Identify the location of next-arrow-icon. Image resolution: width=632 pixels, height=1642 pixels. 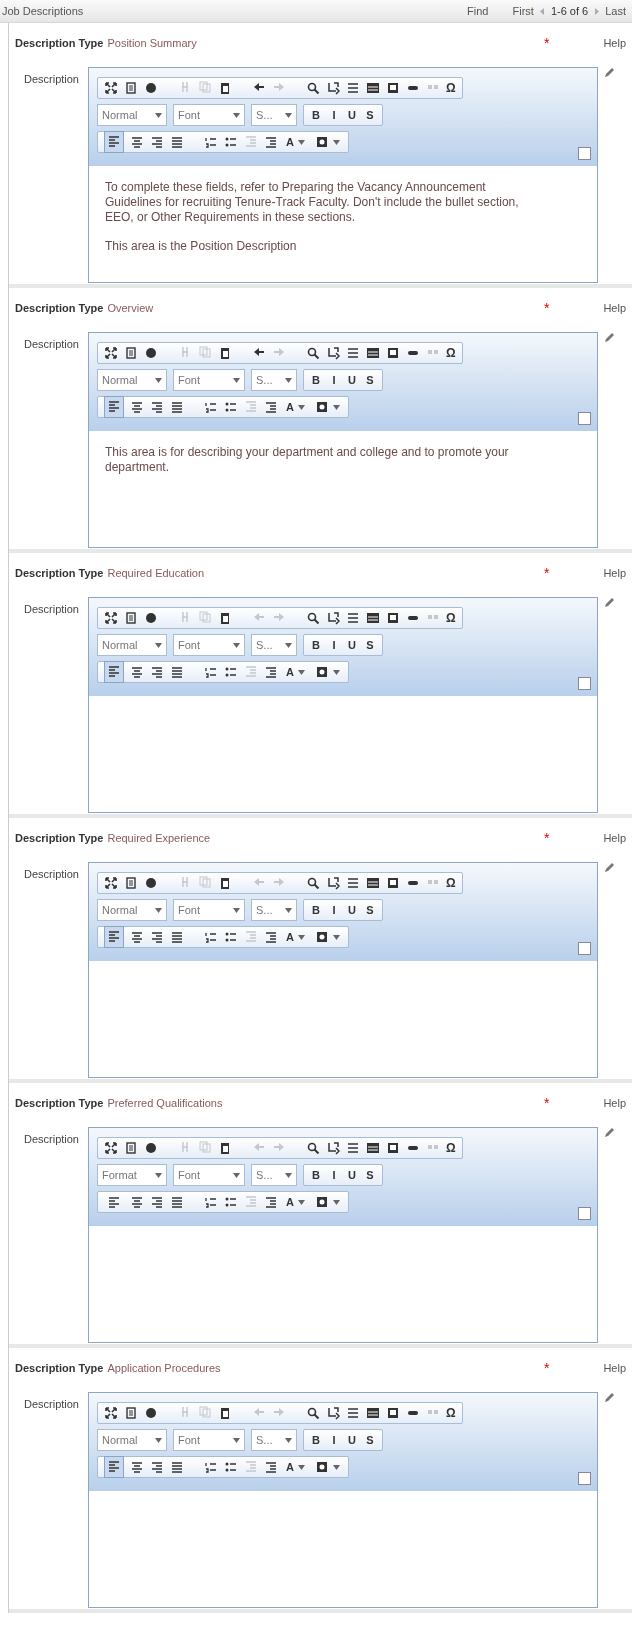
(597, 11).